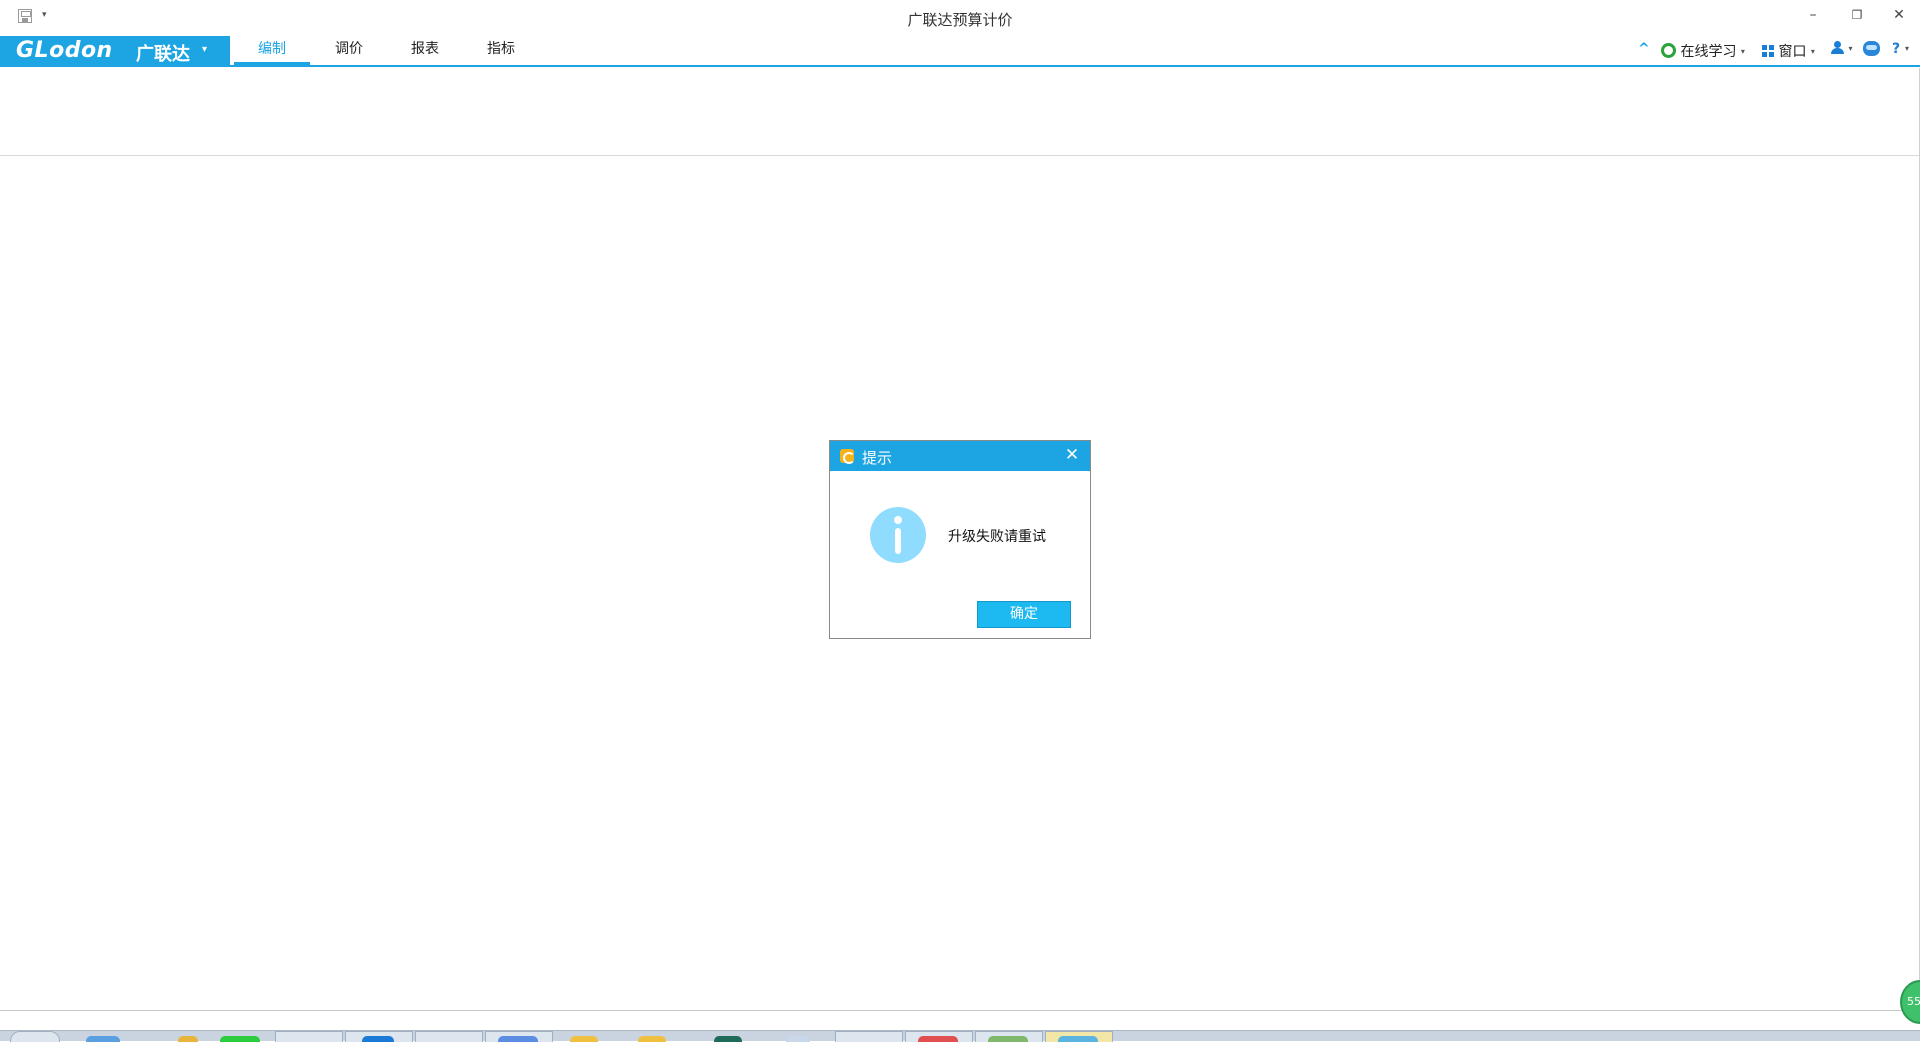 This screenshot has width=1920, height=1042. What do you see at coordinates (501, 50) in the screenshot?
I see `tab-zhibiao: 指标` at bounding box center [501, 50].